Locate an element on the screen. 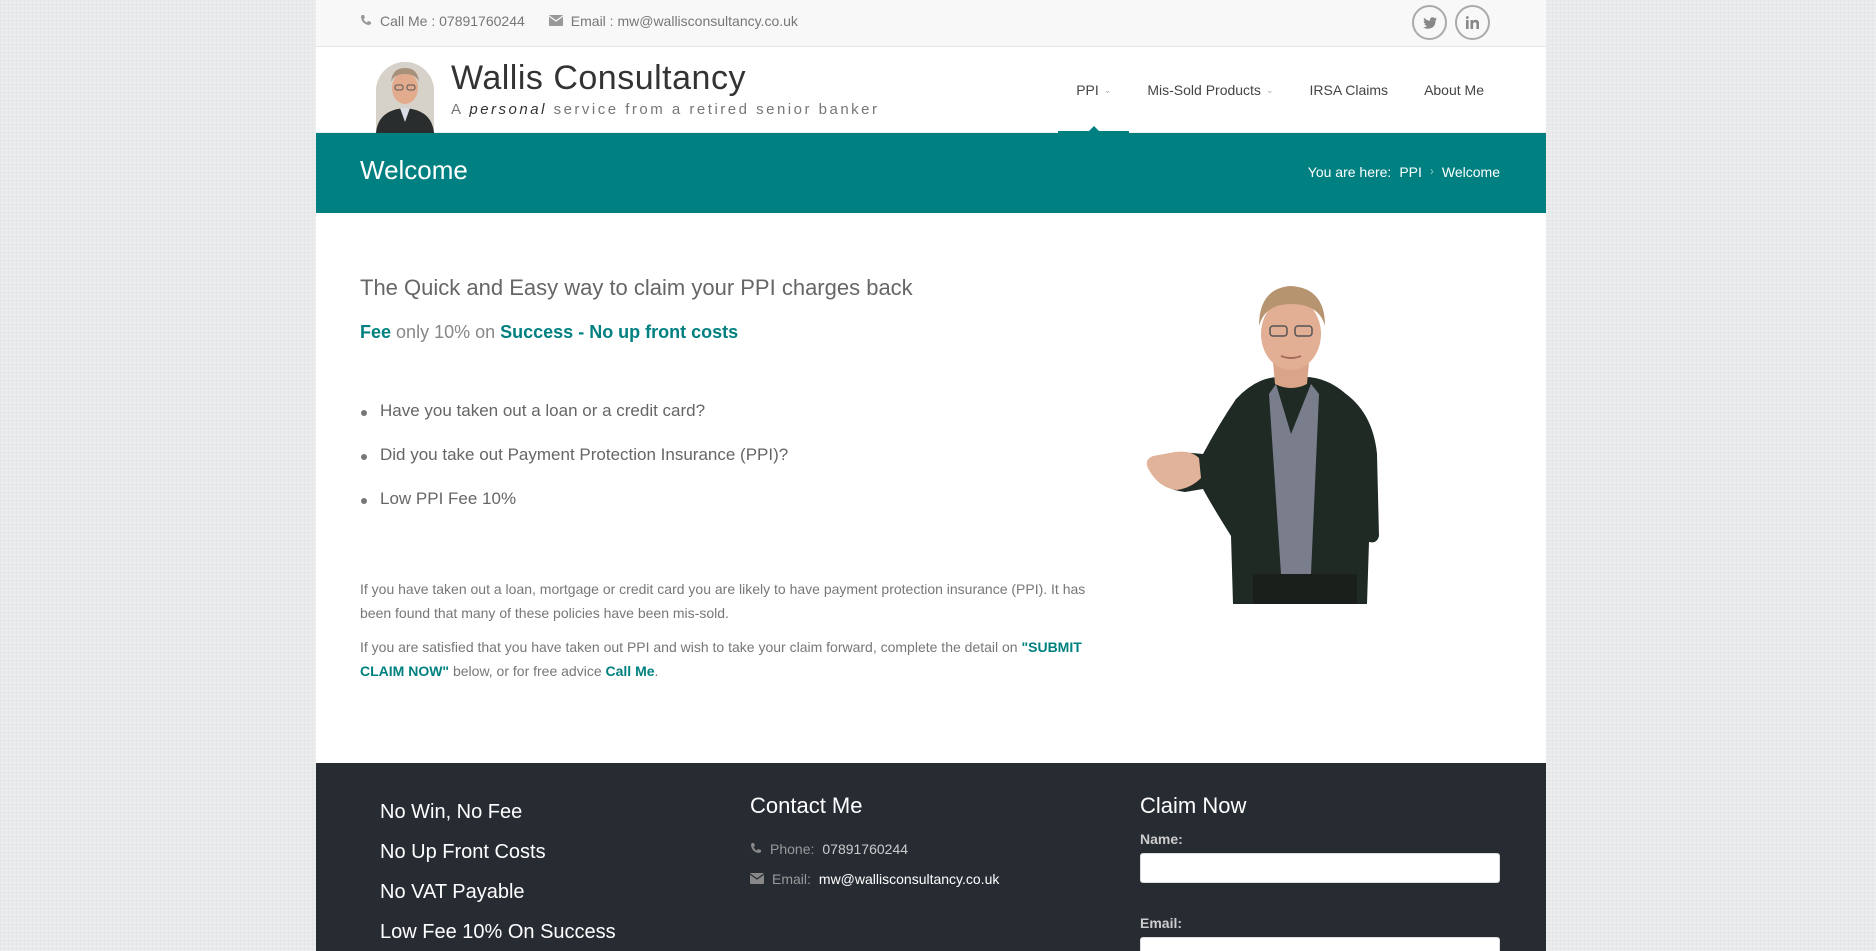 This screenshot has height=951, width=1876. top-email-text: Email : mw@wallisconsultancy.co.uk is located at coordinates (684, 21).